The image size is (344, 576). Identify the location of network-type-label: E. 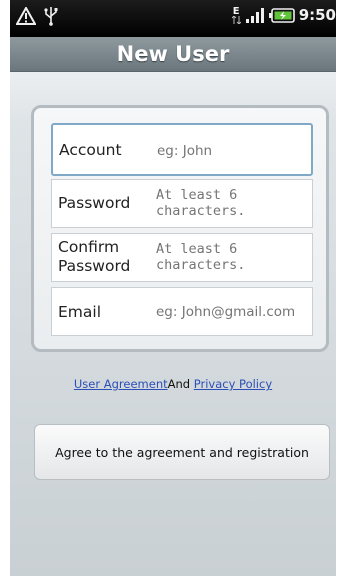
(236, 11).